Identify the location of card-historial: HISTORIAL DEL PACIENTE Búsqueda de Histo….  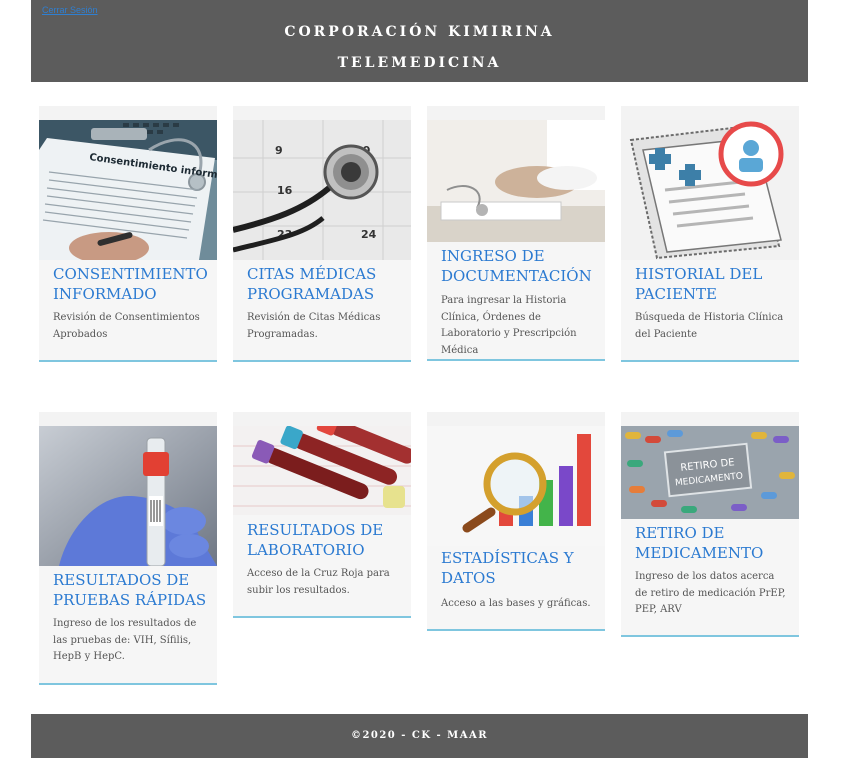
(710, 234).